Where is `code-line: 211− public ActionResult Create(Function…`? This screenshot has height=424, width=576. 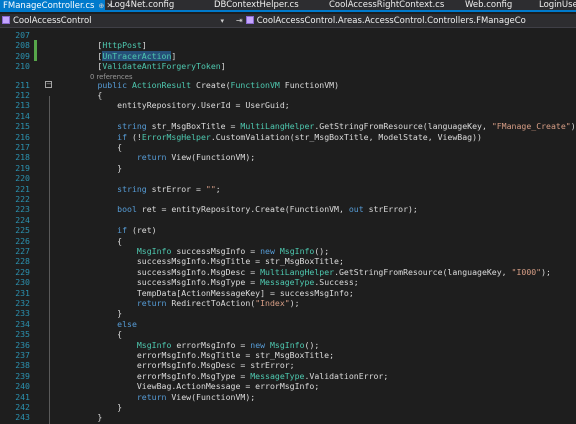
code-line: 211− public ActionResult Create(Function… is located at coordinates (288, 85).